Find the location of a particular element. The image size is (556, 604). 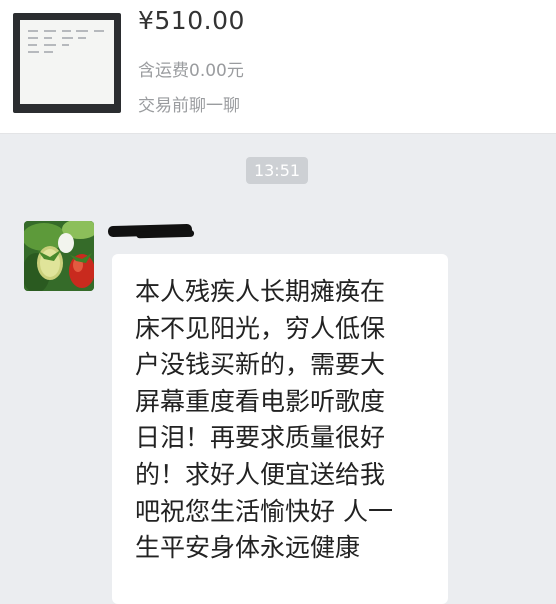

product-thumbnail is located at coordinates (67, 63).